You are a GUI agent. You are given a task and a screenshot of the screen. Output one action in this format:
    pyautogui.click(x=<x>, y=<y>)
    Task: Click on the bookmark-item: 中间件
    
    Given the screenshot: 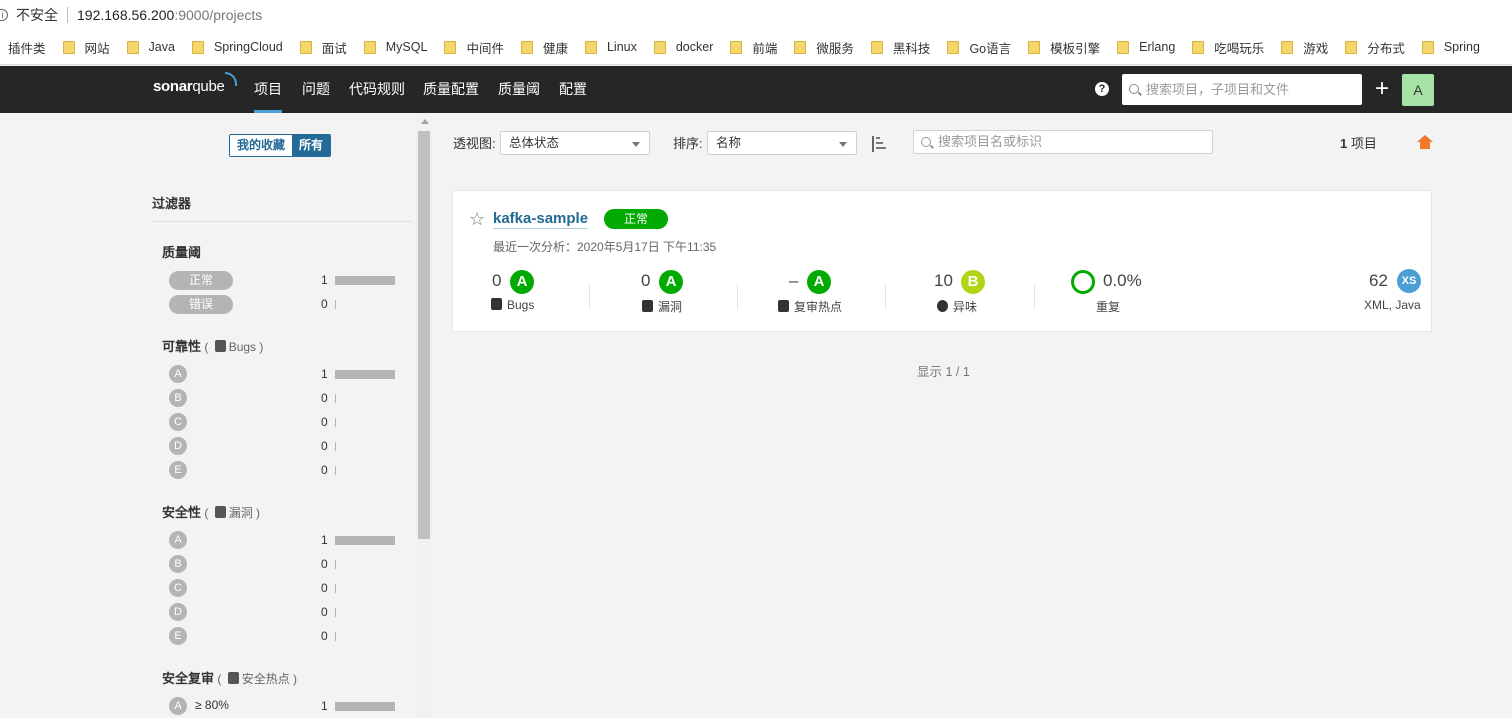 What is the action you would take?
    pyautogui.click(x=474, y=47)
    